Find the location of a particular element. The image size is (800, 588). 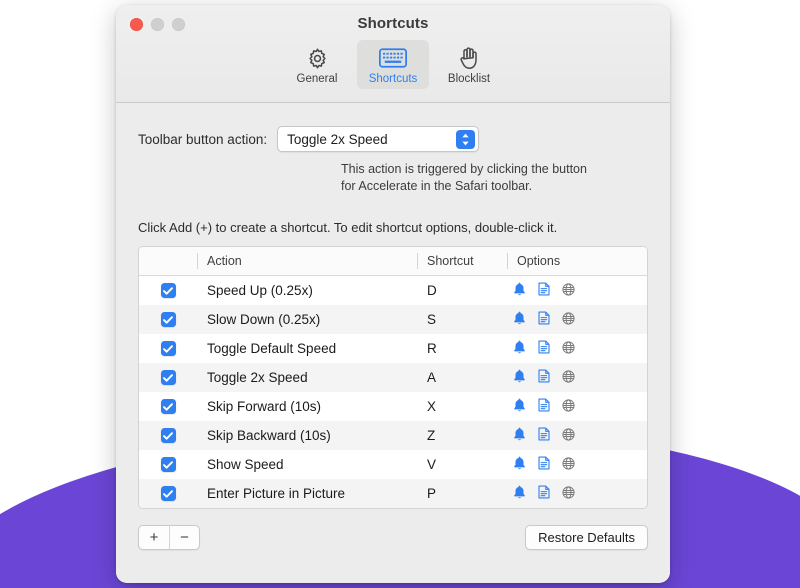

row-action-label: Show Speed is located at coordinates (245, 464).